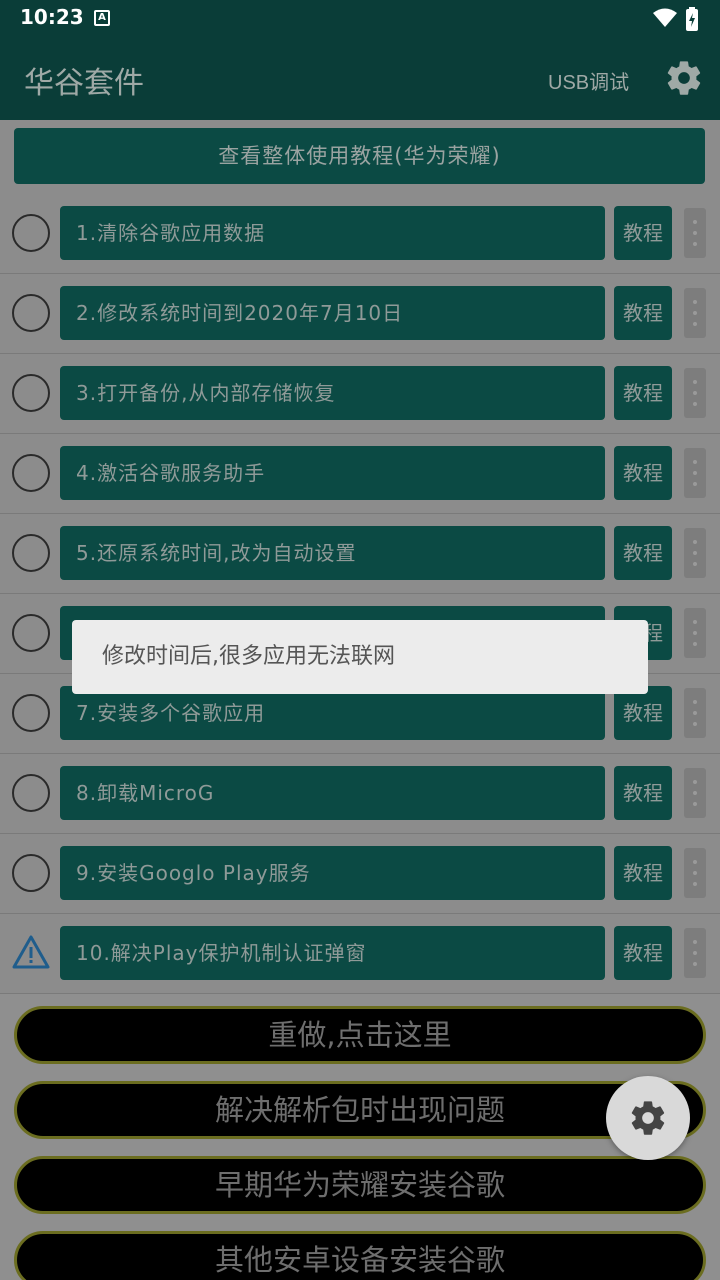 The image size is (720, 1280). I want to click on step-row: 9.安装Googlo Play服务 教程, so click(360, 874).